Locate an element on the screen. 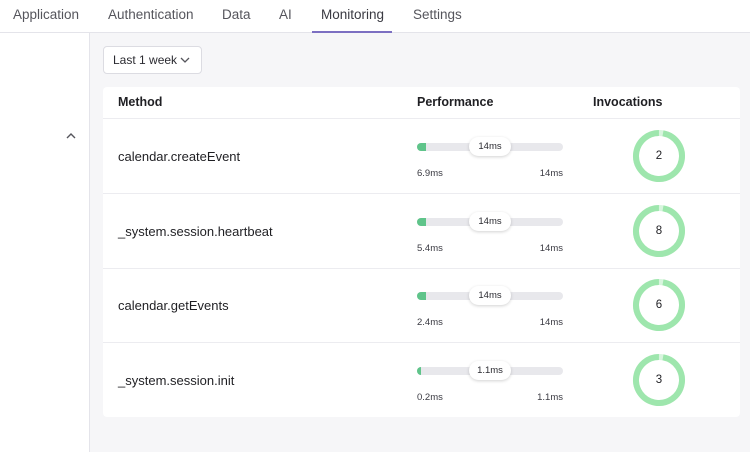 This screenshot has height=452, width=750. column-header-invocations: Invocations is located at coordinates (627, 102).